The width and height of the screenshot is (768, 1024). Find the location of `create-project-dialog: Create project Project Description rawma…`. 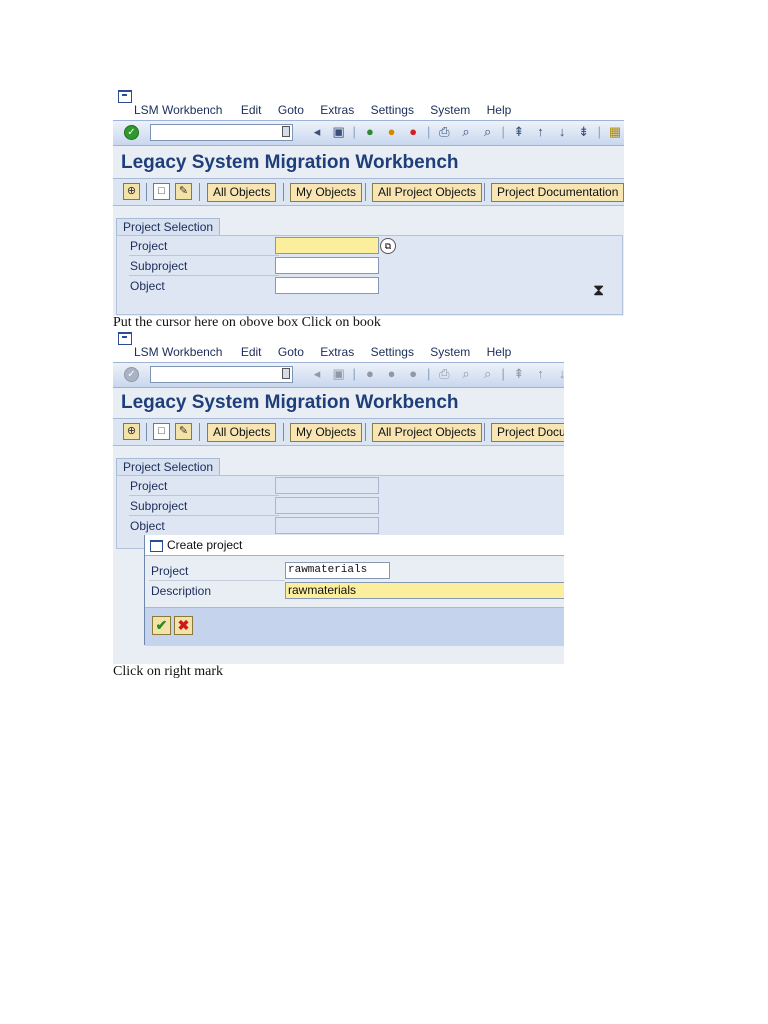

create-project-dialog: Create project Project Description rawma… is located at coordinates (354, 590).